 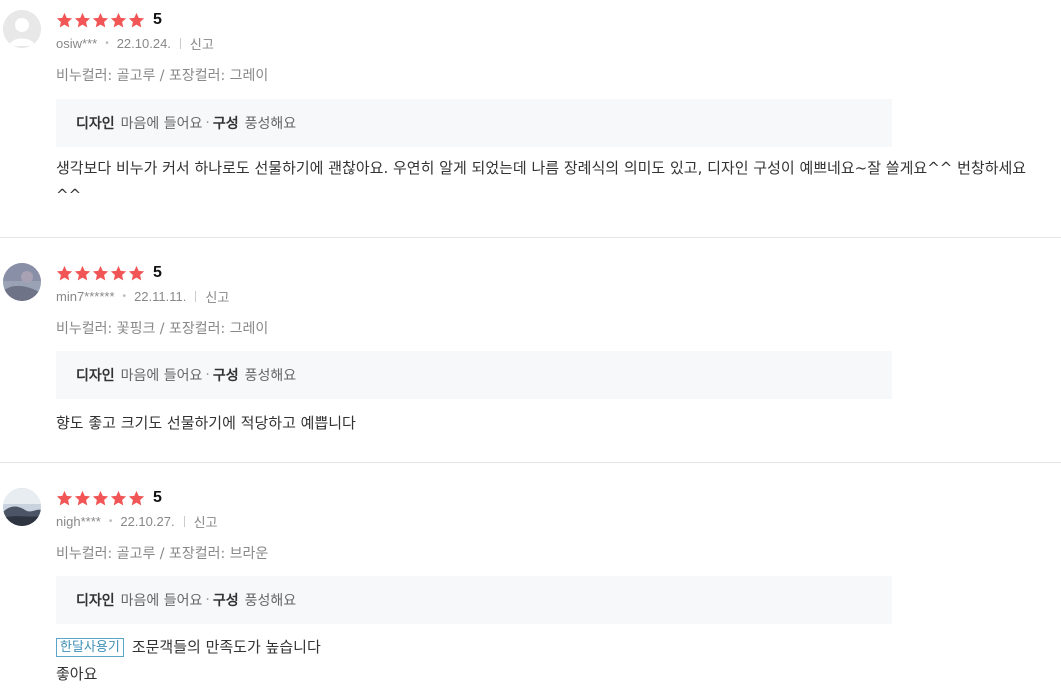 I want to click on month-use-badge: 한달사용기, so click(x=90, y=647).